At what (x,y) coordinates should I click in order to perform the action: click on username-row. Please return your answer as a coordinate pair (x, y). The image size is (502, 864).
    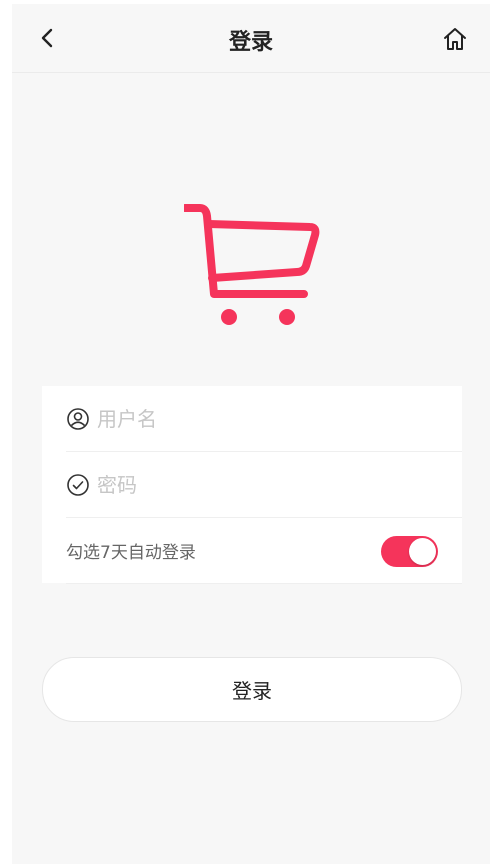
    Looking at the image, I should click on (264, 419).